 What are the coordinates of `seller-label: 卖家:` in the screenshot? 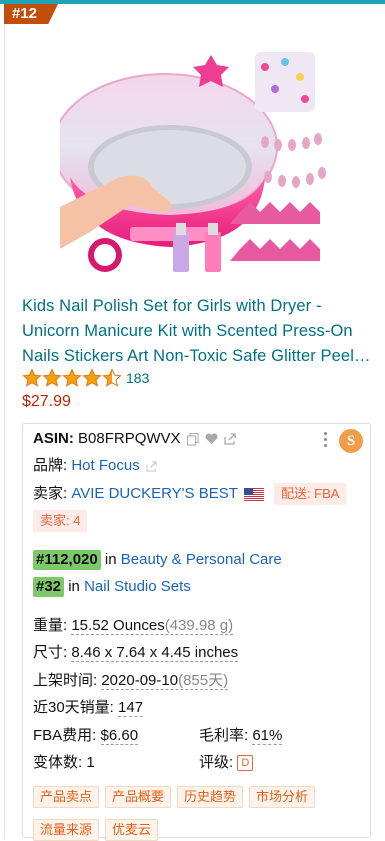 It's located at (50, 493).